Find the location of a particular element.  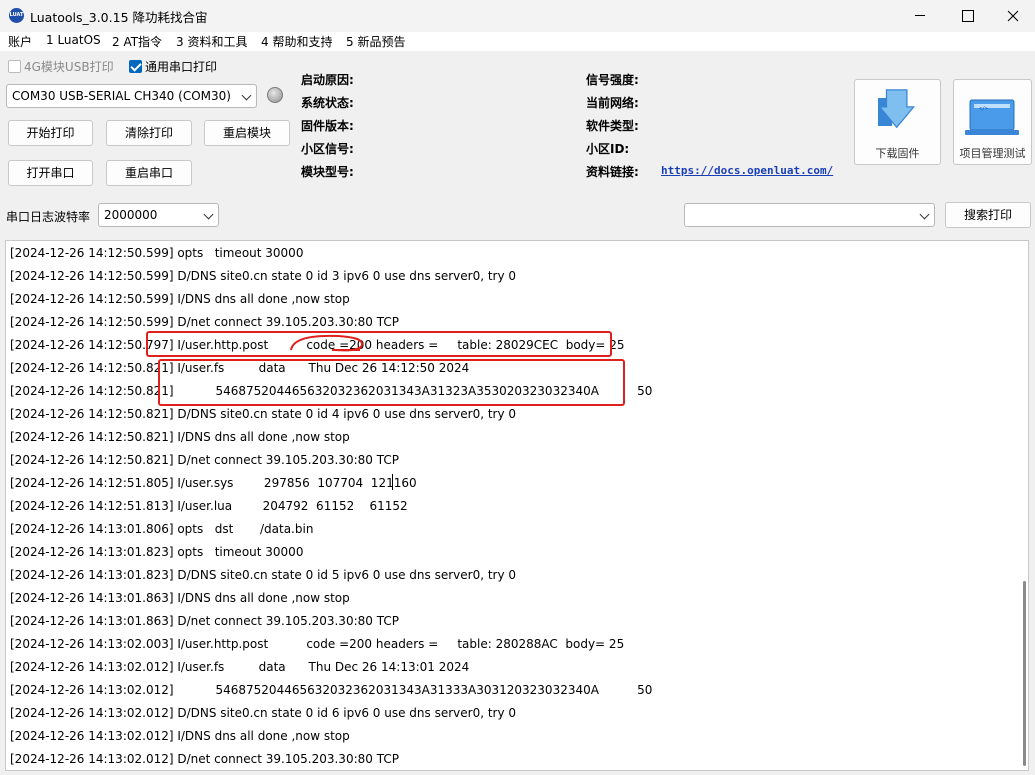

current-network-label: 当前网络: is located at coordinates (612, 103).